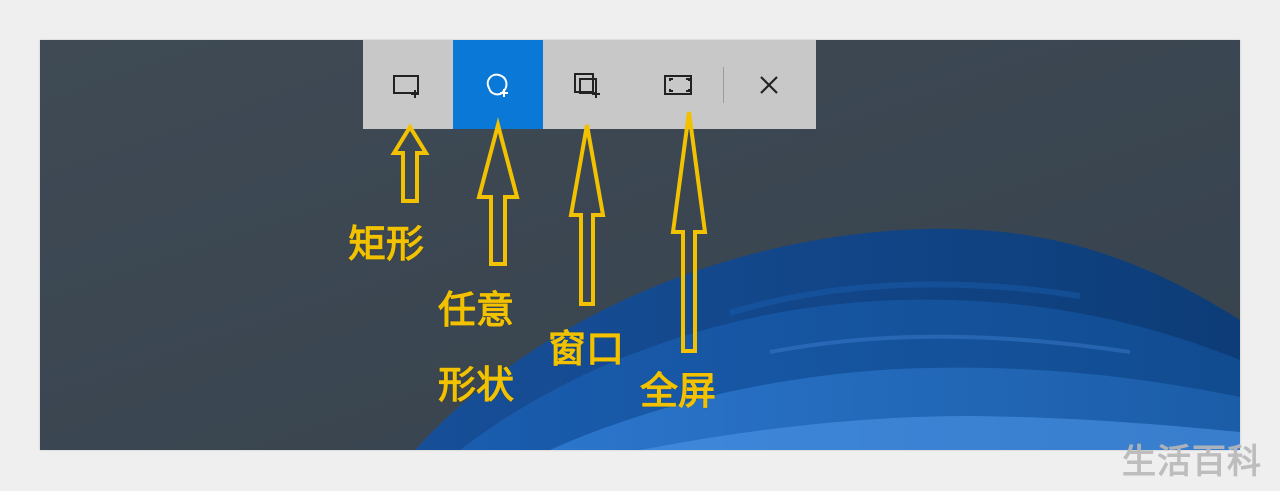 This screenshot has width=1280, height=491. I want to click on freeform-label-line1: 任意, so click(476, 310).